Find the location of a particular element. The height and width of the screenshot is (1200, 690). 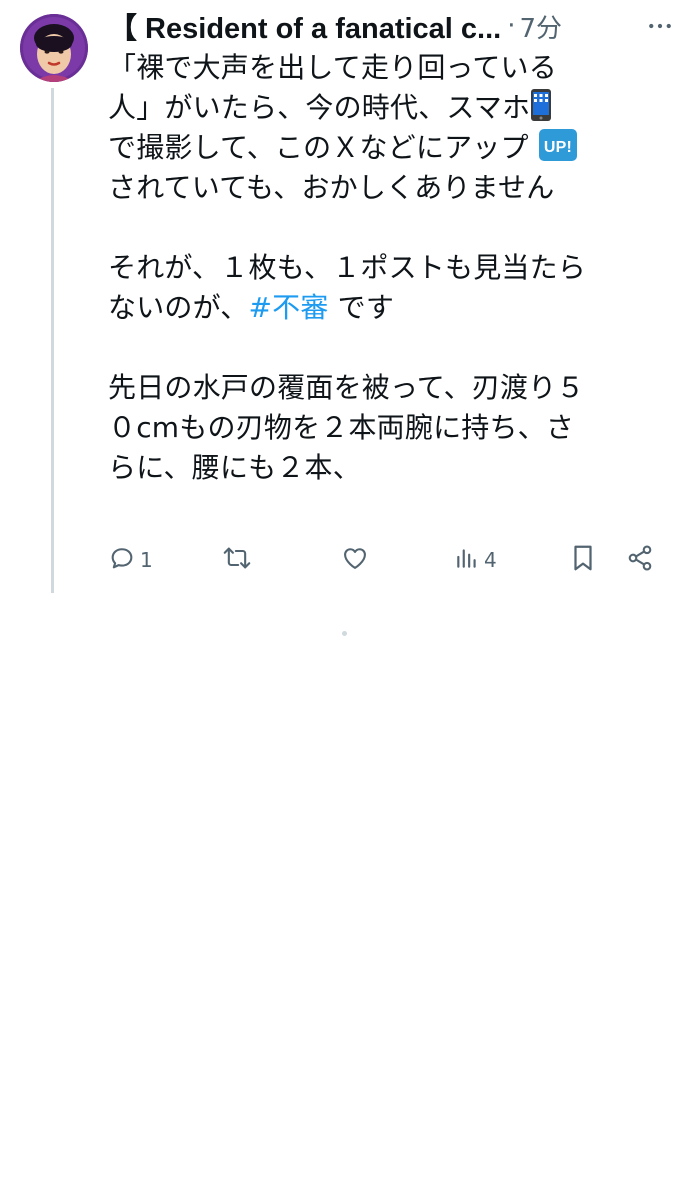

bookmark-button is located at coordinates (583, 560).